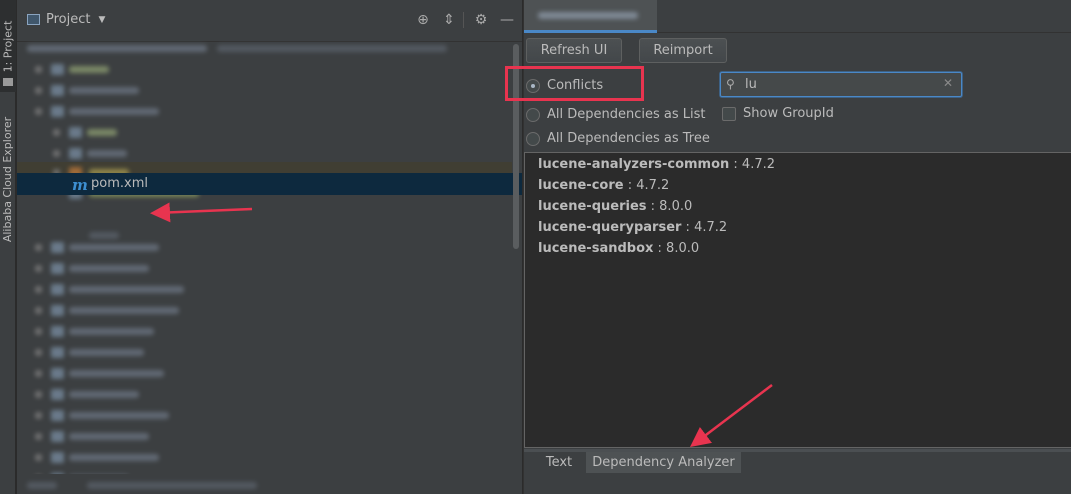 Image resolution: width=1071 pixels, height=494 pixels. I want to click on clear-icon: ✕, so click(948, 83).